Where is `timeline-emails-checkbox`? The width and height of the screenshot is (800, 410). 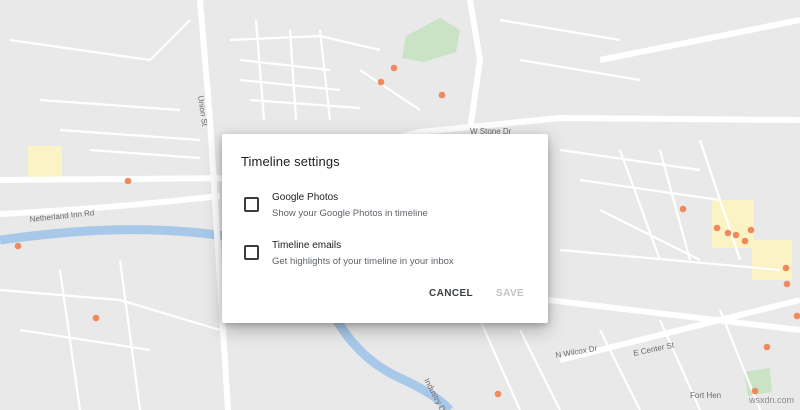
timeline-emails-checkbox is located at coordinates (251, 252).